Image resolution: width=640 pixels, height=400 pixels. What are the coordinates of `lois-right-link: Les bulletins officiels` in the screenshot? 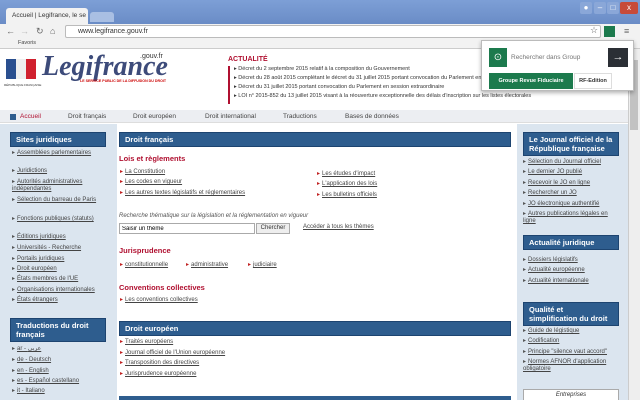 It's located at (347, 195).